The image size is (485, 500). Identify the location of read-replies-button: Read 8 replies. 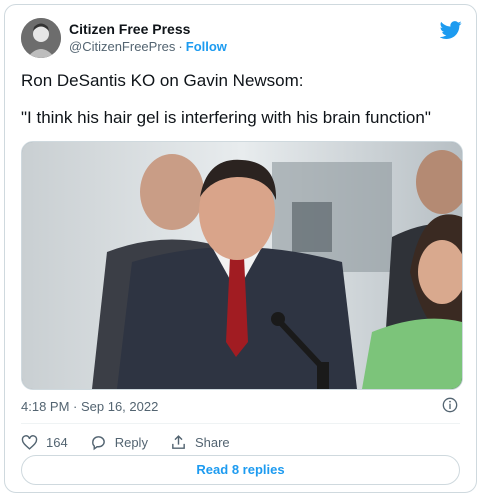
(240, 470).